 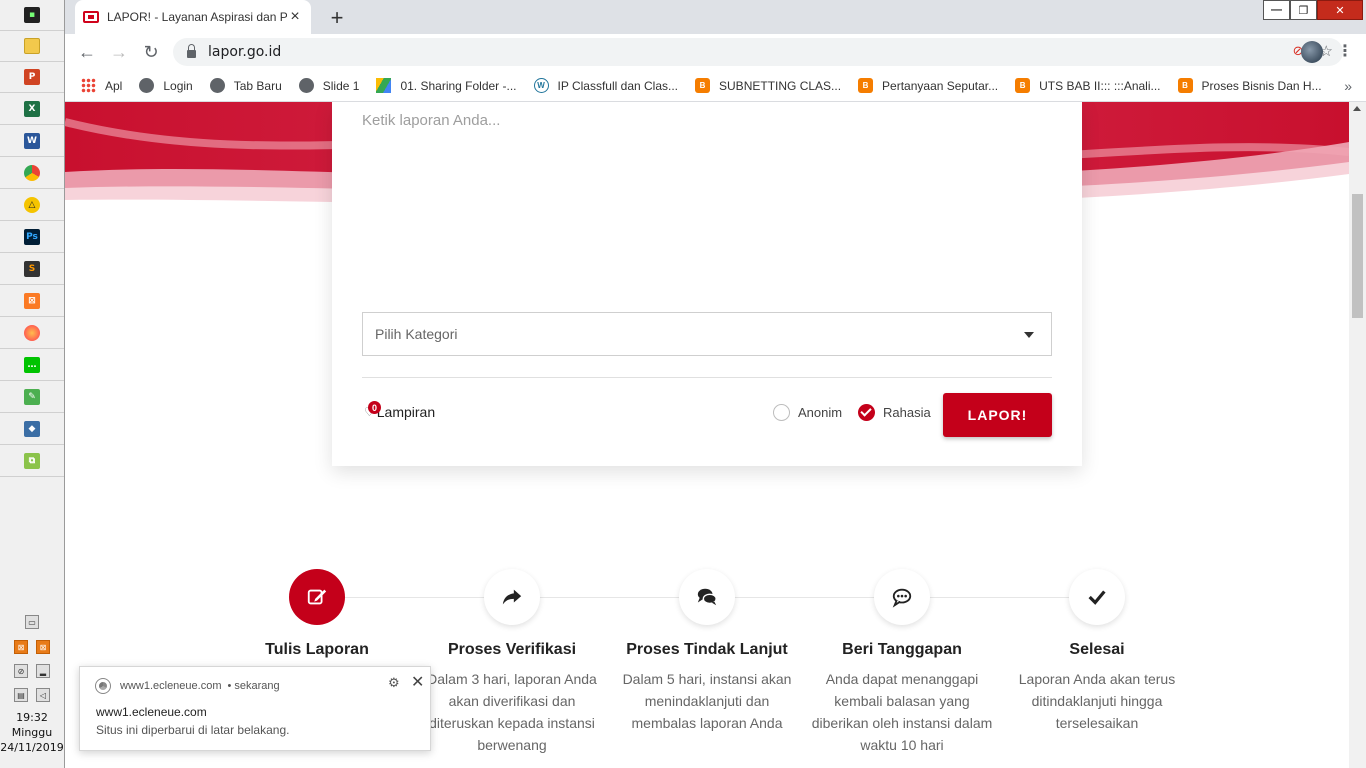 I want to click on forward-arrow-icon: →, so click(x=119, y=52).